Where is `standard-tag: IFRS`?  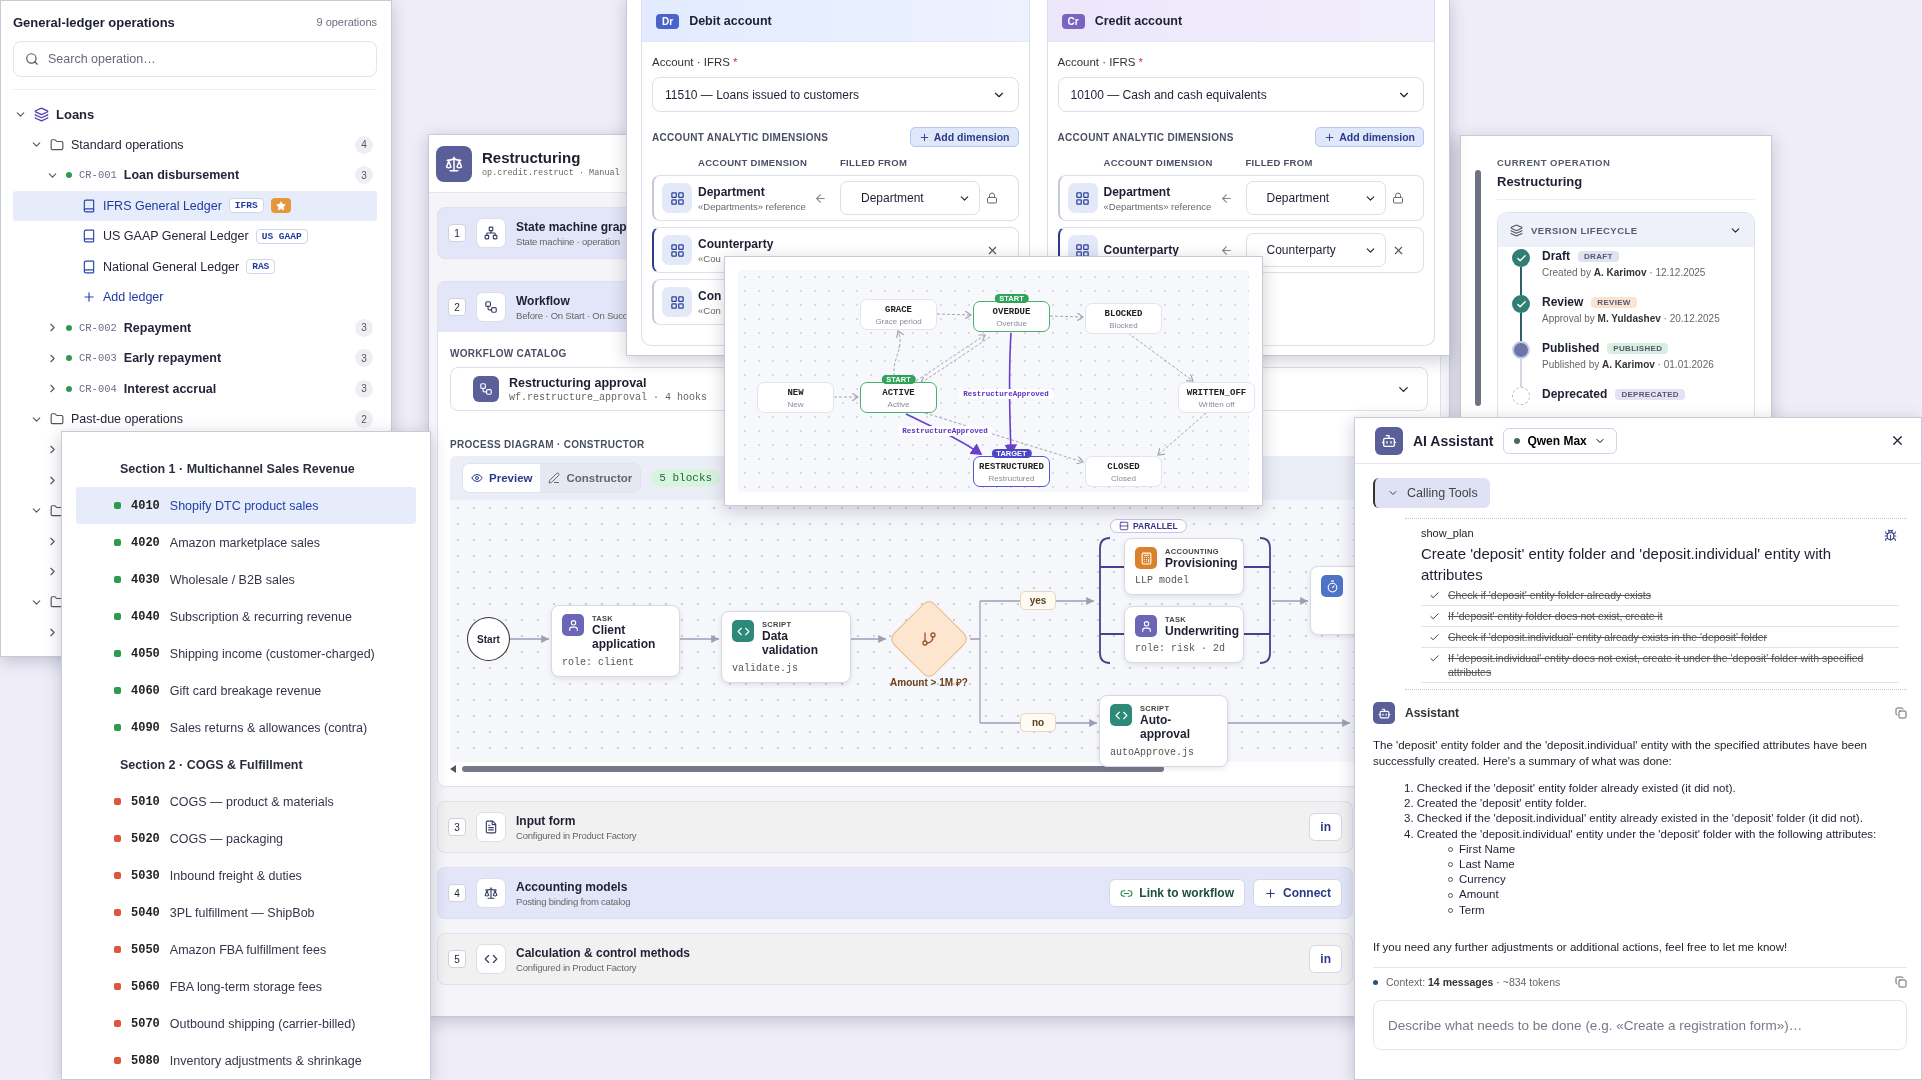 standard-tag: IFRS is located at coordinates (246, 206).